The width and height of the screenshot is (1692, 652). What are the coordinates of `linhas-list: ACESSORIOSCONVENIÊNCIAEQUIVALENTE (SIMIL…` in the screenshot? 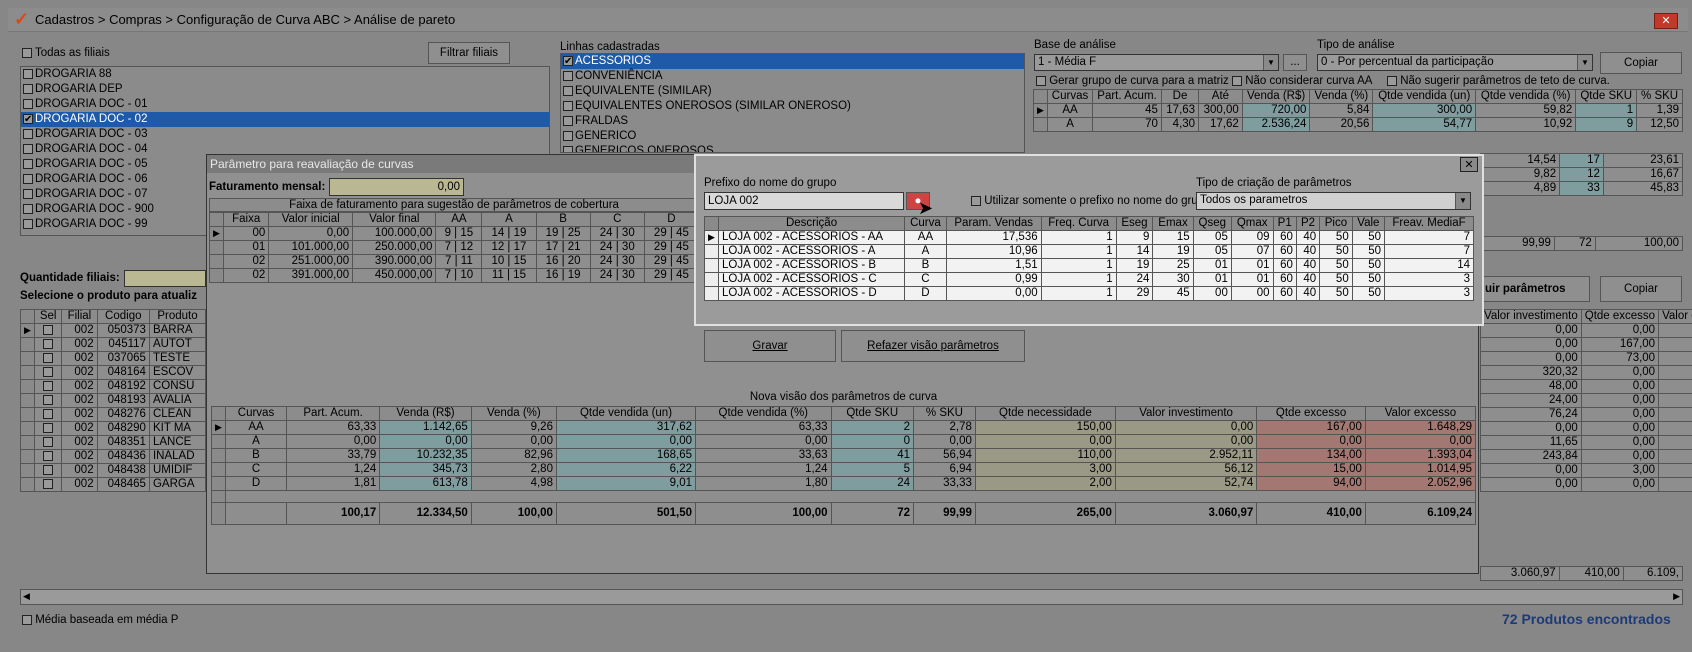 It's located at (792, 103).